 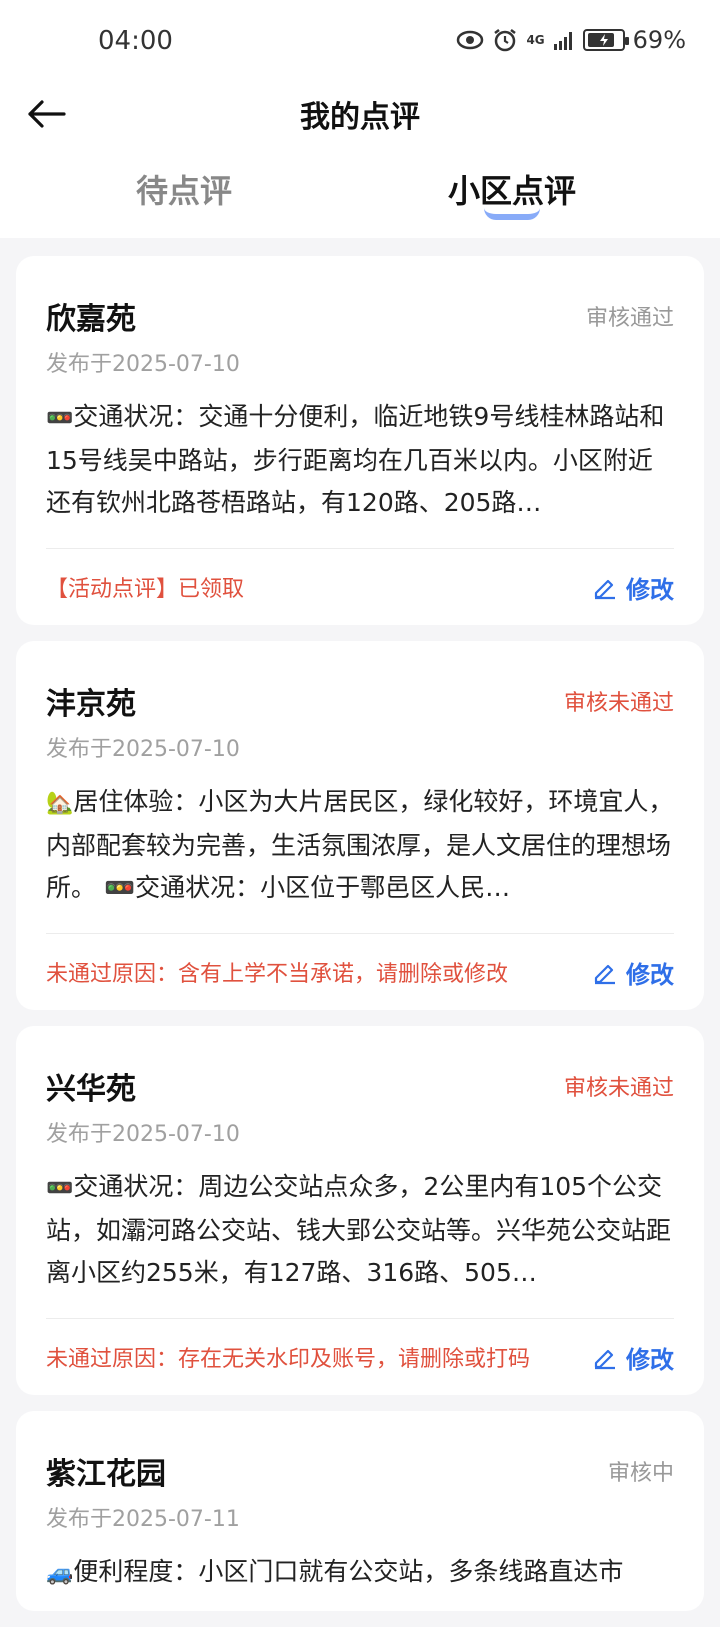 What do you see at coordinates (535, 40) in the screenshot?
I see `network-label: 4G` at bounding box center [535, 40].